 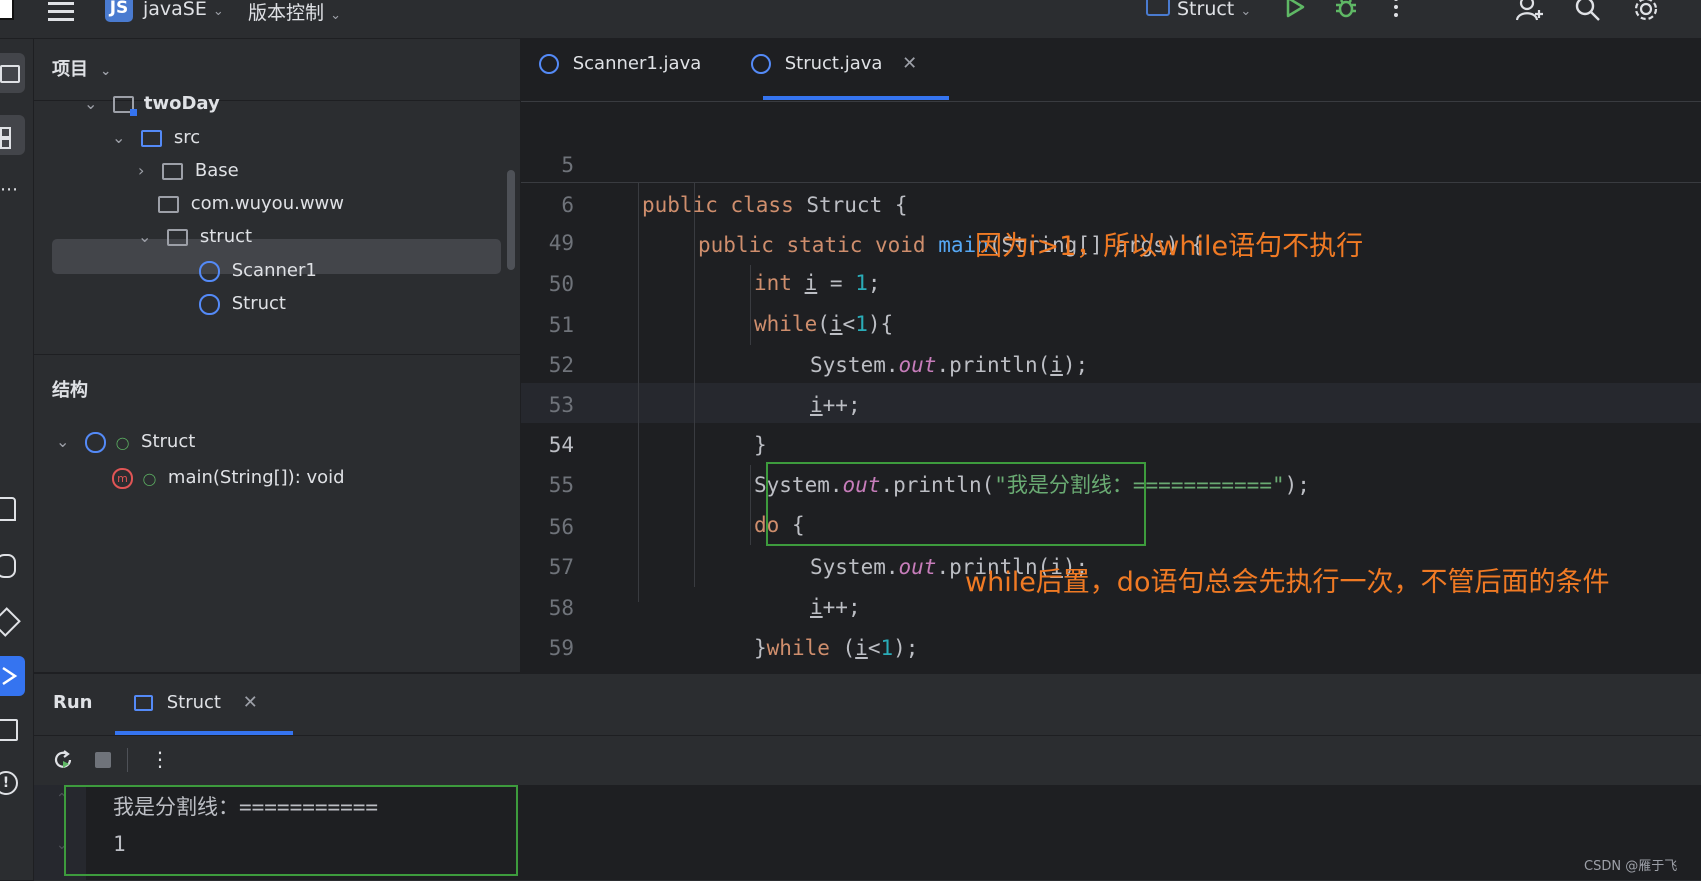 What do you see at coordinates (8, 509) in the screenshot?
I see `build-tool-icon` at bounding box center [8, 509].